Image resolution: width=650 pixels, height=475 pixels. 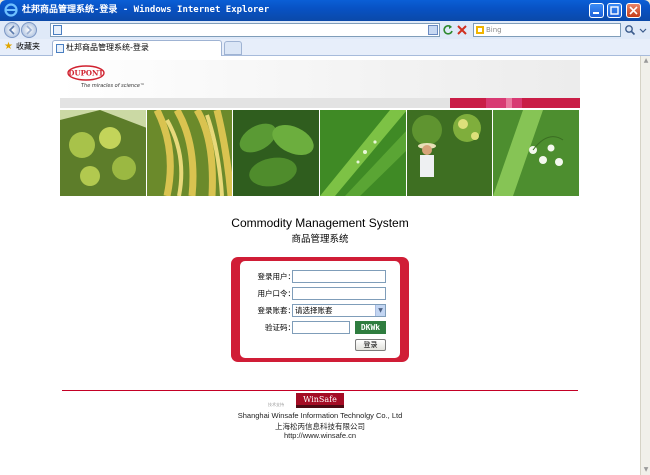 I want to click on scroll-down-icon: ▼, so click(x=645, y=470).